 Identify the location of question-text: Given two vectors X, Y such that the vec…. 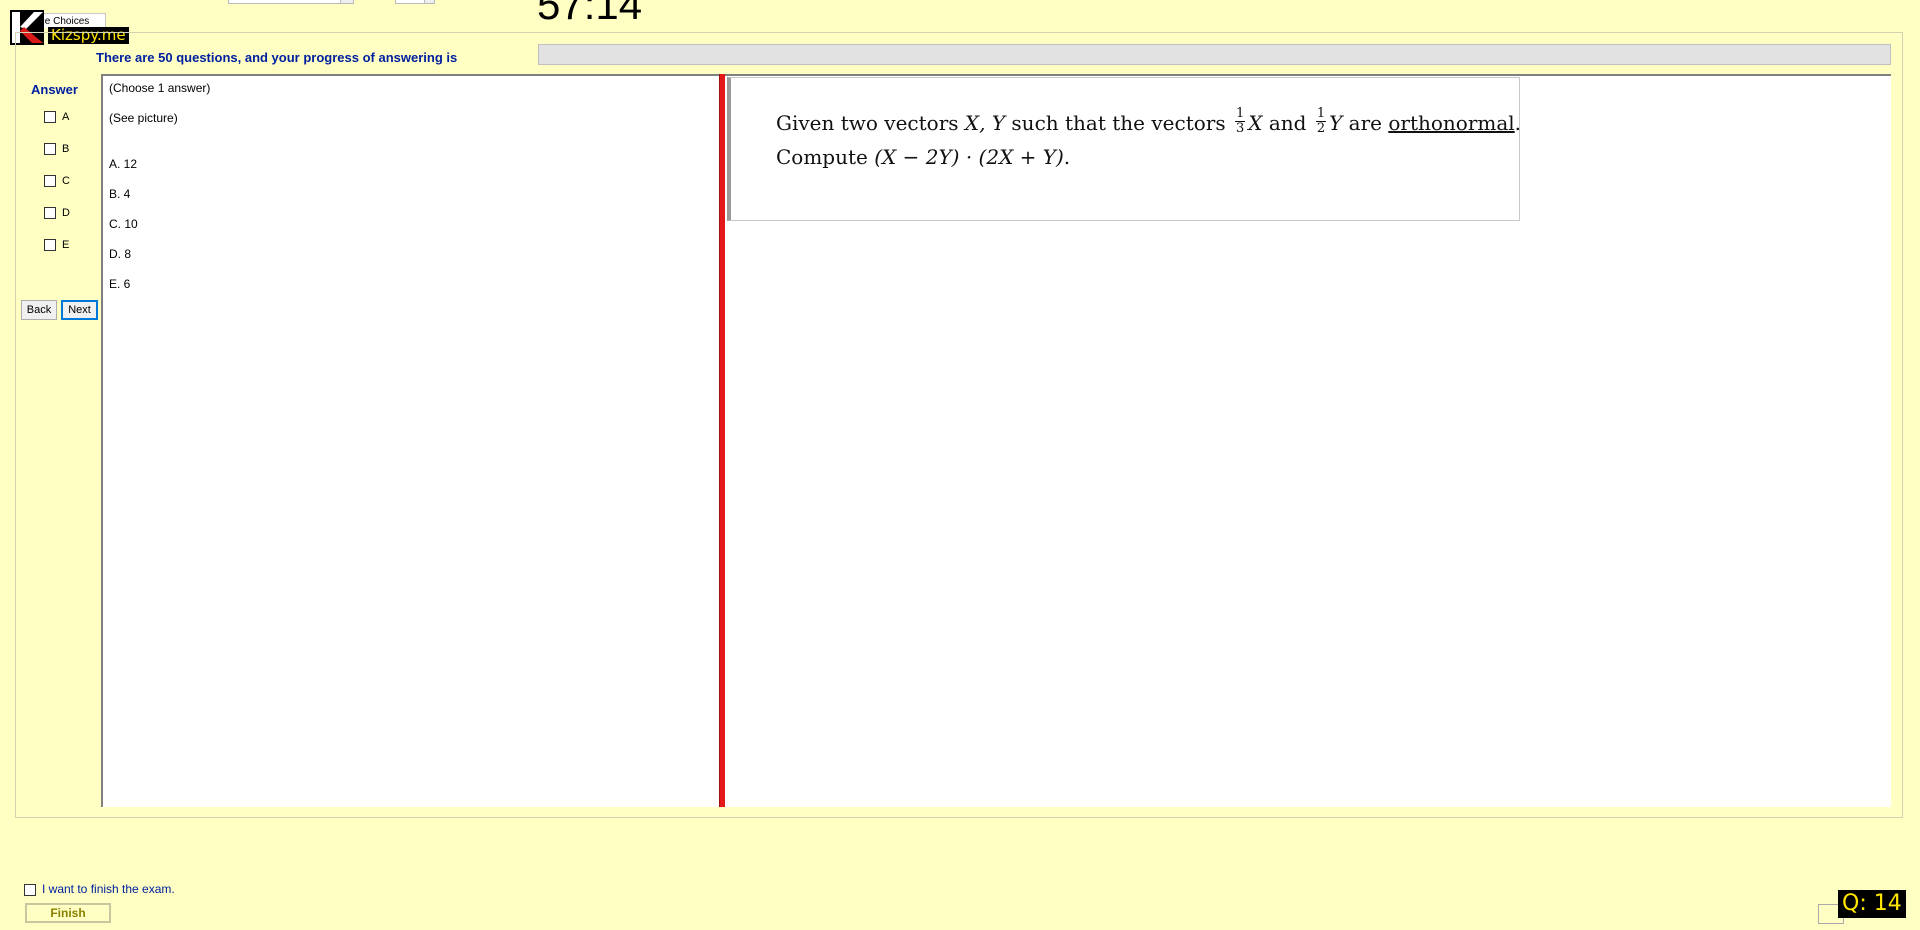
(1148, 140).